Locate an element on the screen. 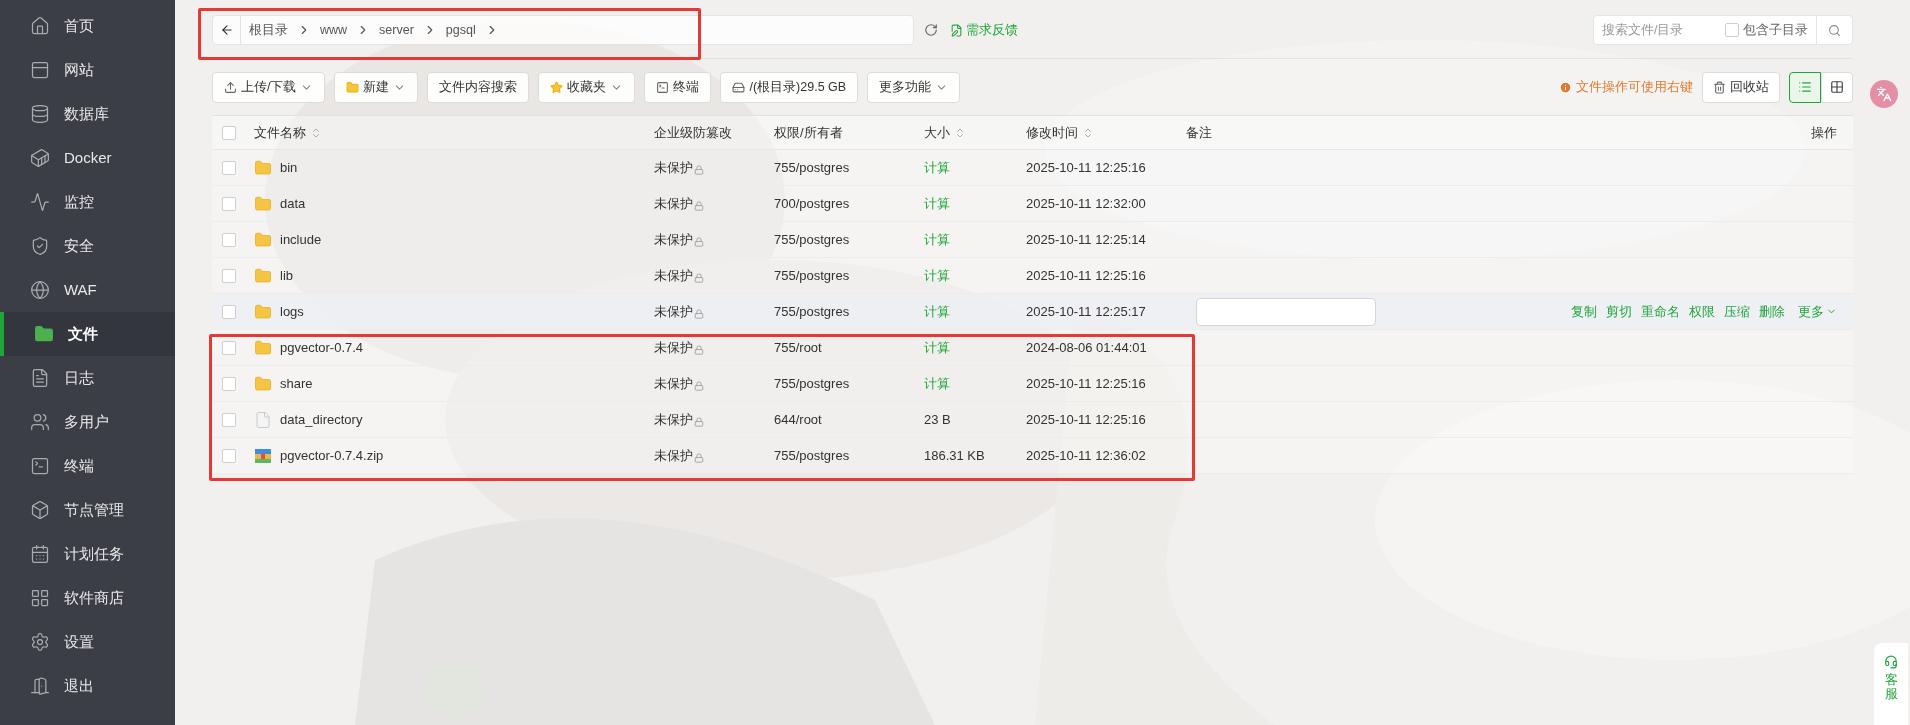  sidebar-item: 文件 is located at coordinates (87, 334).